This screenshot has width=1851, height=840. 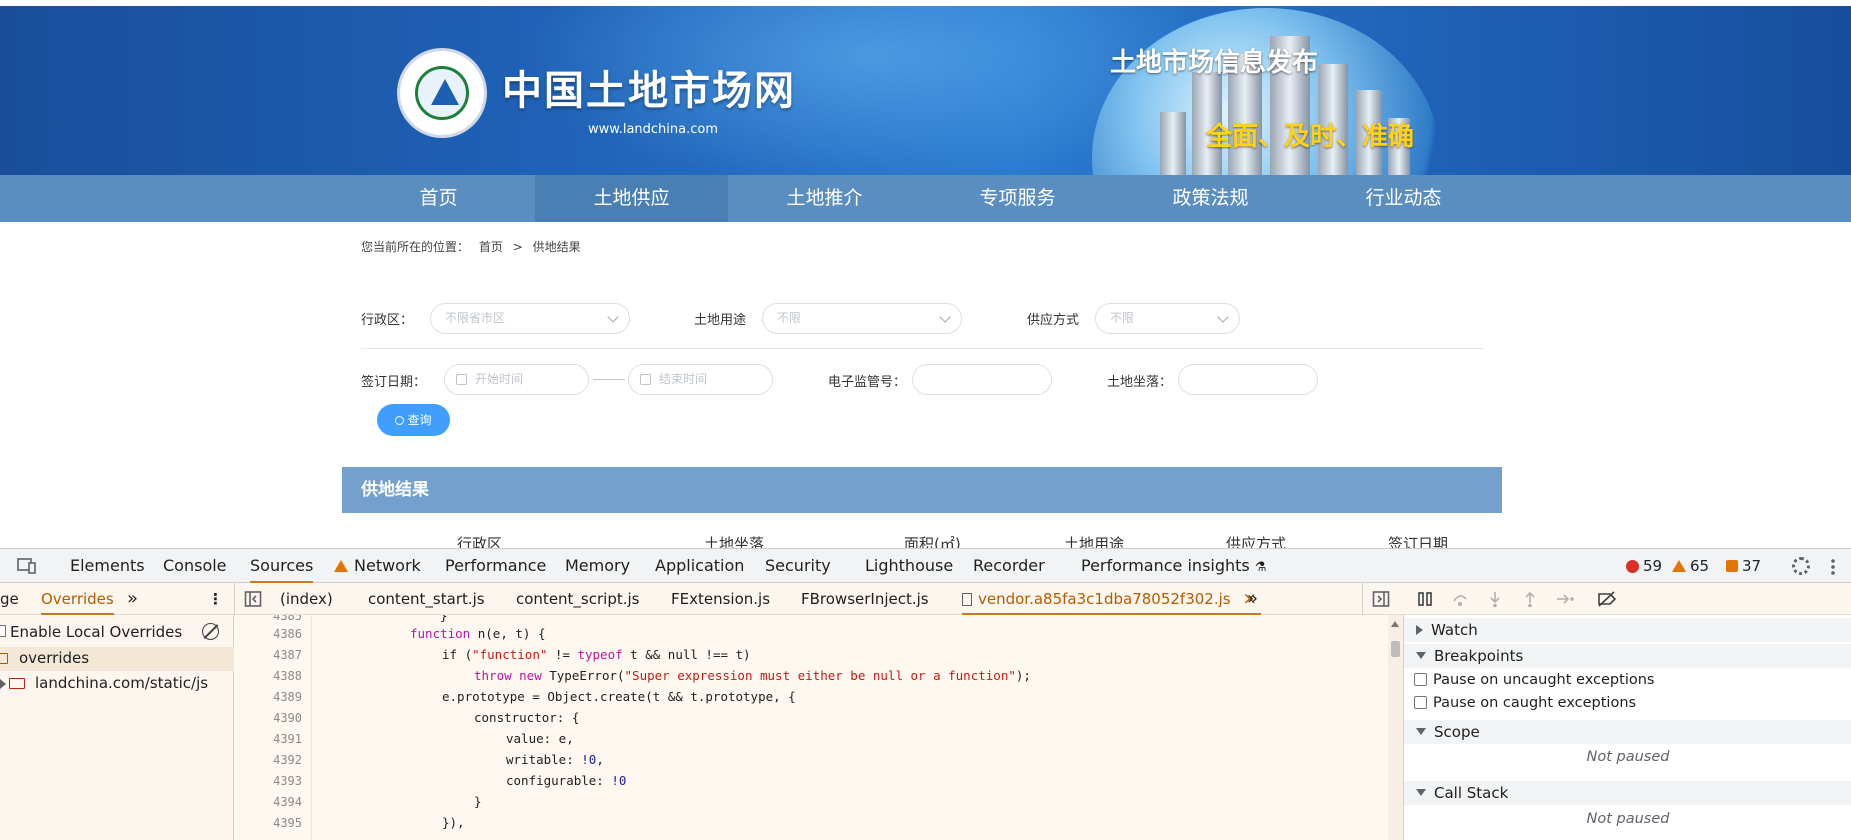 I want to click on tab-network: Network, so click(x=377, y=566).